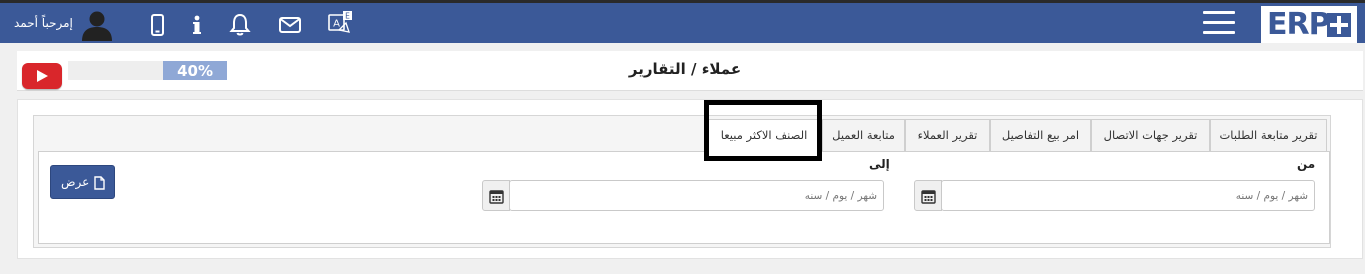 The height and width of the screenshot is (274, 1365). What do you see at coordinates (240, 25) in the screenshot?
I see `bell-icon` at bounding box center [240, 25].